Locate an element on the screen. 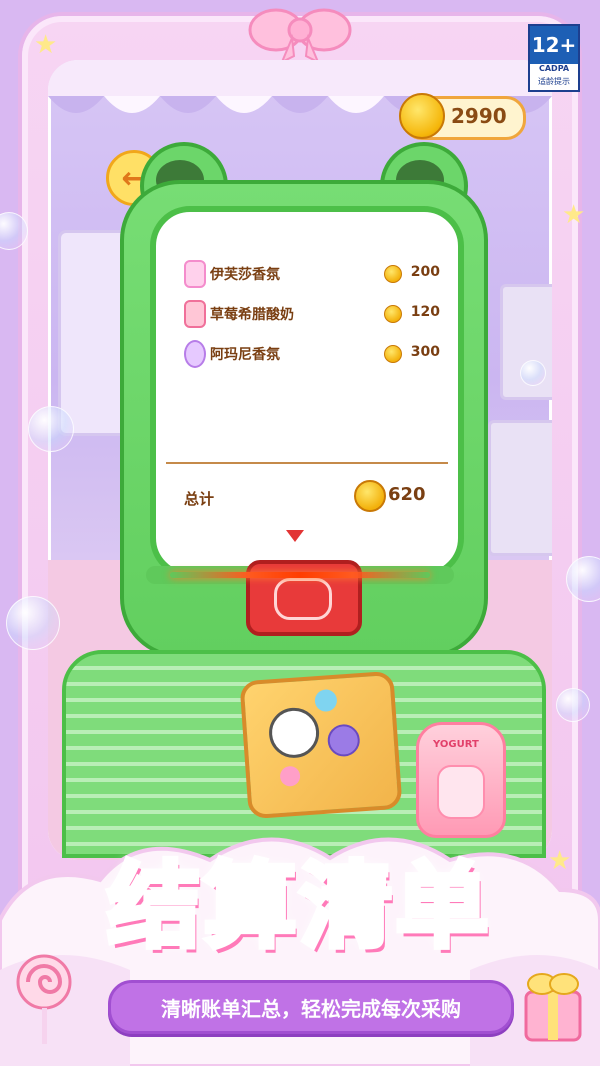 This screenshot has width=600, height=1066. flower-icon is located at coordinates (290, 776).